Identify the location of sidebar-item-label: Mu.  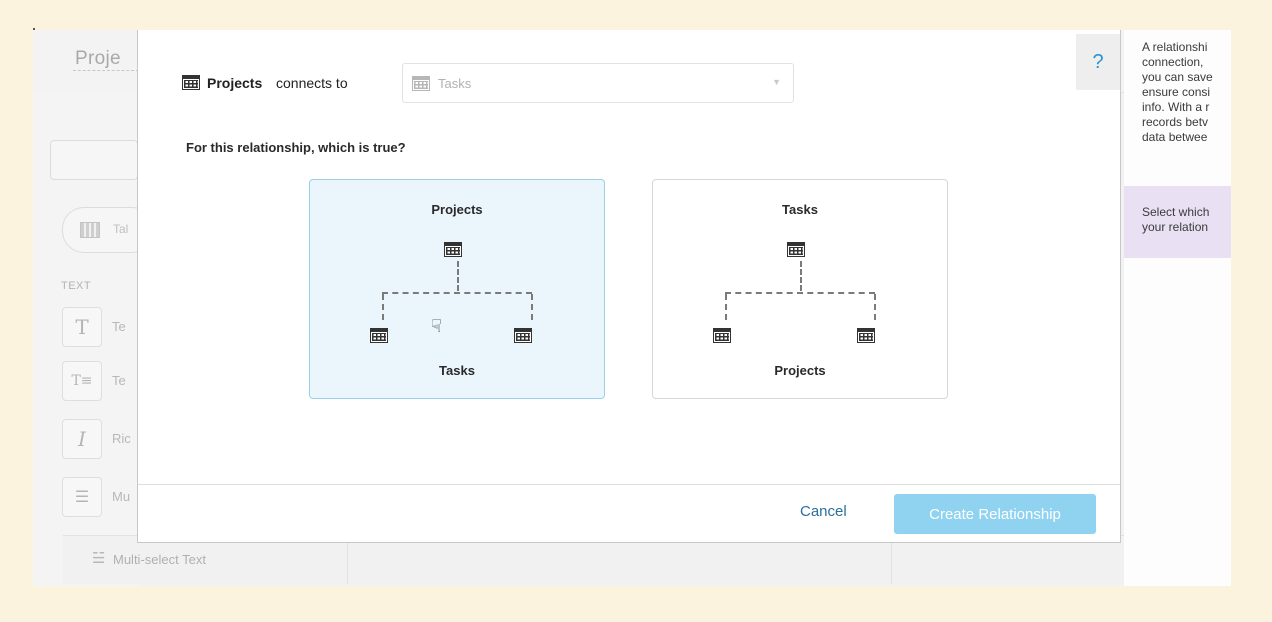
(121, 496).